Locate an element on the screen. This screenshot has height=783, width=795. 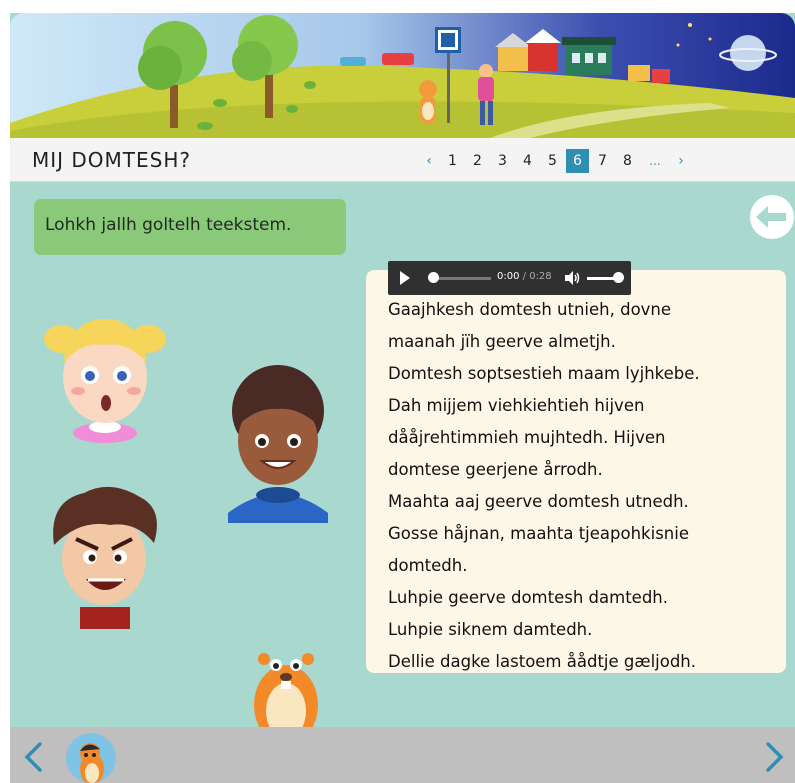
text-line: dååjrehtimmieh mujhtedh. Hijven is located at coordinates (527, 437).